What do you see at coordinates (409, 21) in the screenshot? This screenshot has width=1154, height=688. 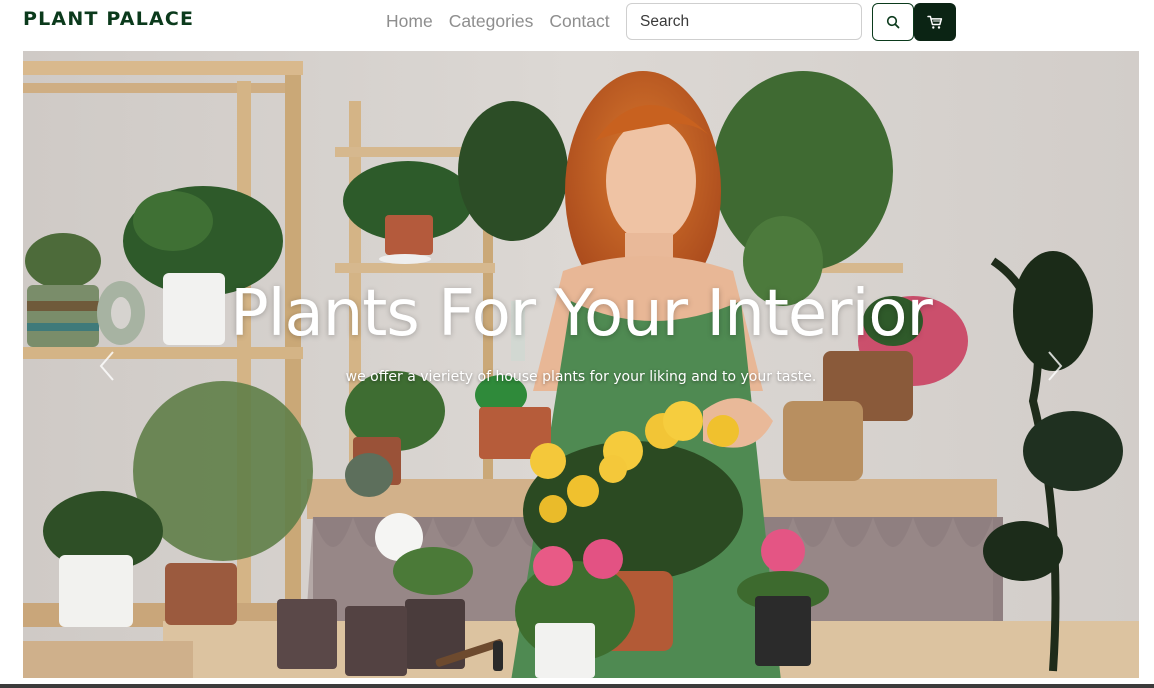 I see `nav-link-home: Home` at bounding box center [409, 21].